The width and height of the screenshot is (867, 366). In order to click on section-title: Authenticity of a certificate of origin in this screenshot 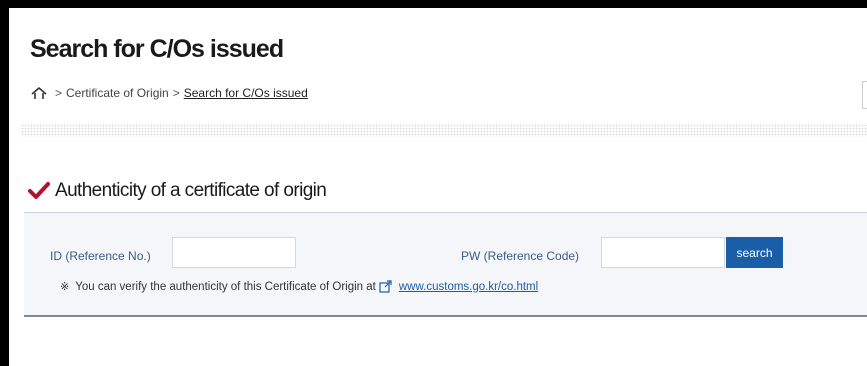, I will do `click(191, 190)`.